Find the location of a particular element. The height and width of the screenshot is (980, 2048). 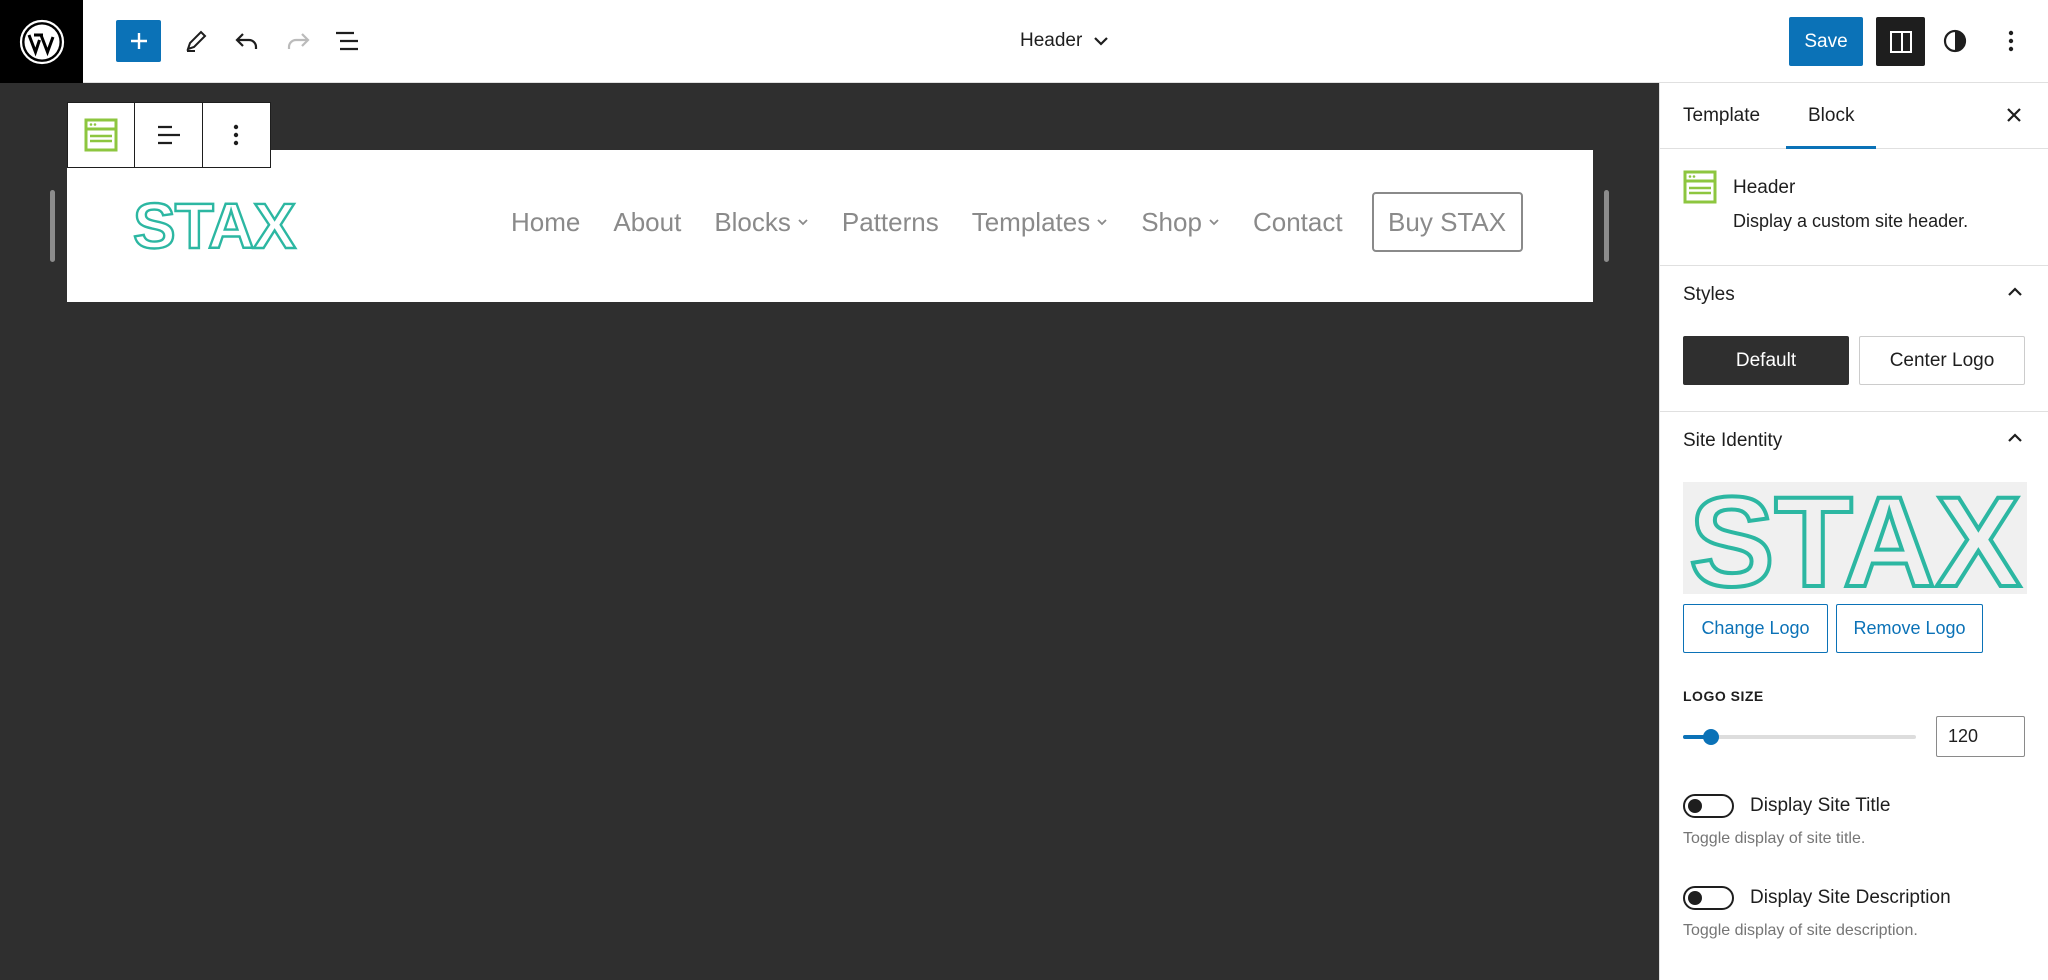

nav-item-home: Home is located at coordinates (545, 222).